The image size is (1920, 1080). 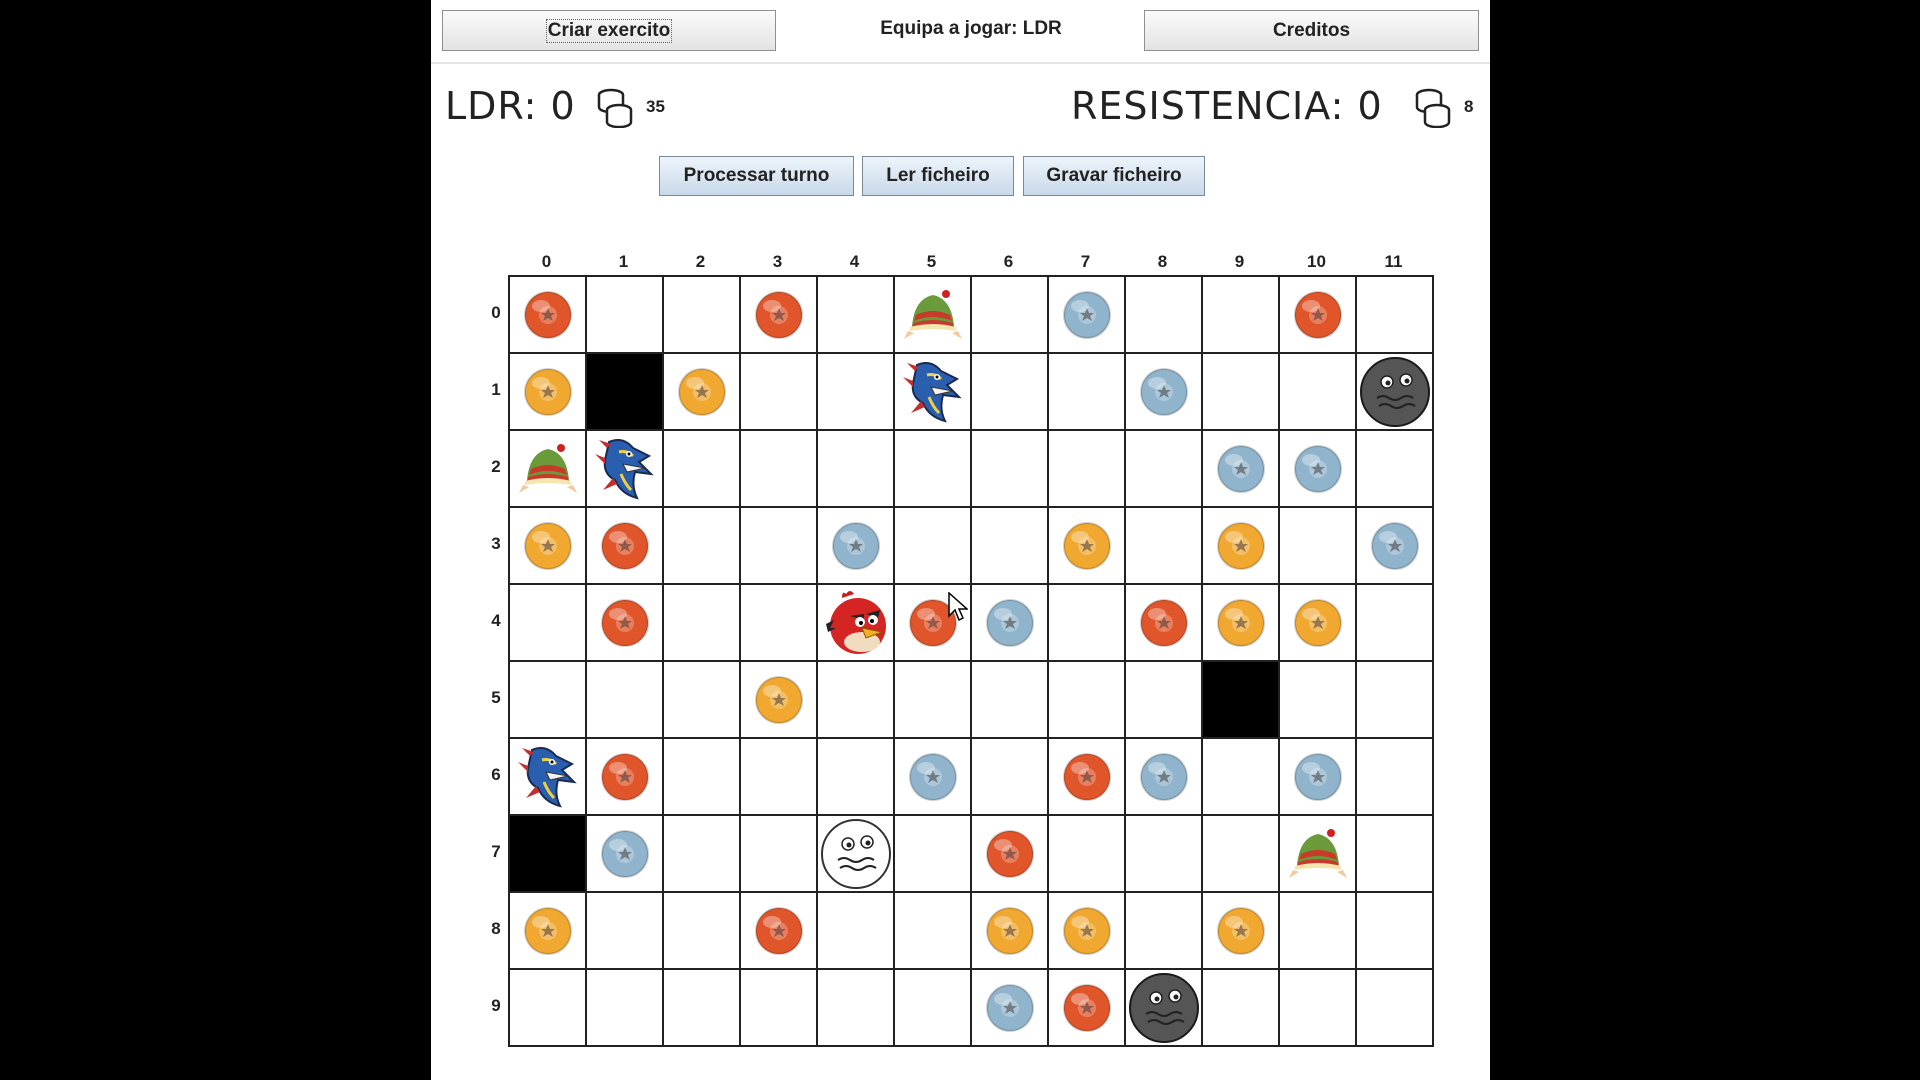 What do you see at coordinates (938, 176) in the screenshot?
I see `read-file-button: Ler ficheiro` at bounding box center [938, 176].